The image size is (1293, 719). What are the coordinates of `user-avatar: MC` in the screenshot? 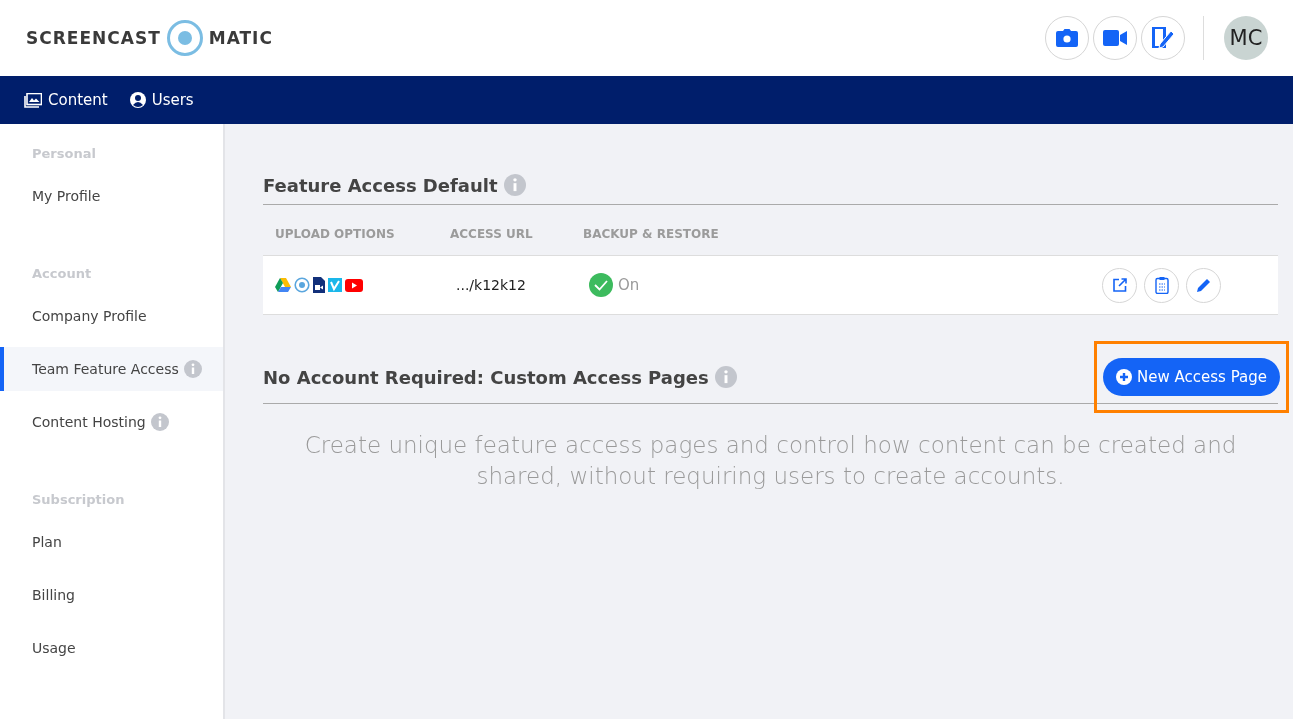 It's located at (1246, 38).